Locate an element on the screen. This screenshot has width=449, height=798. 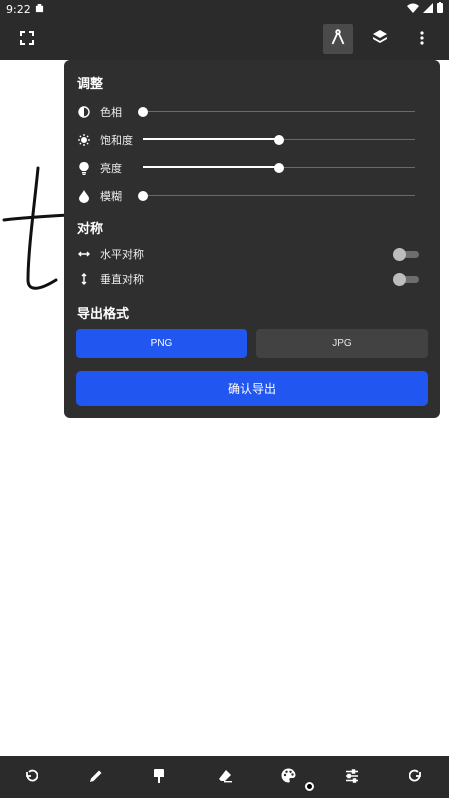
adjust-settings-button is located at coordinates (352, 777).